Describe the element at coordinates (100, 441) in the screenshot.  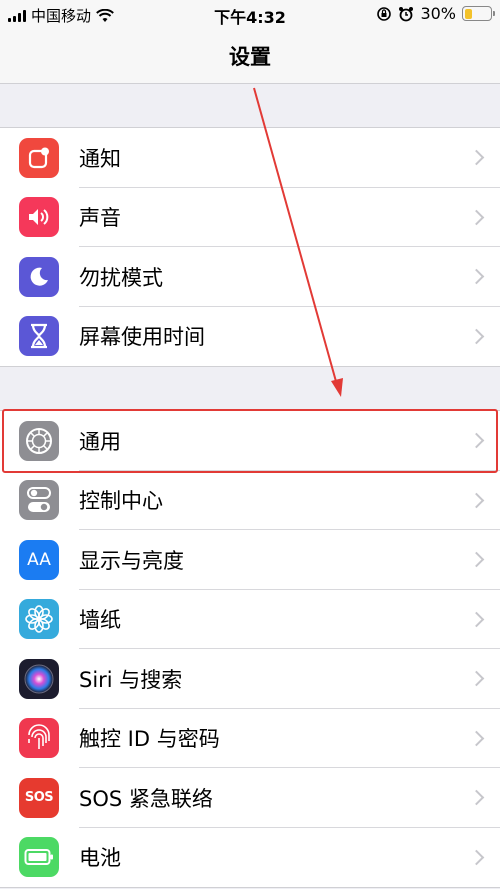
I see `settings-row-label: 通用` at that location.